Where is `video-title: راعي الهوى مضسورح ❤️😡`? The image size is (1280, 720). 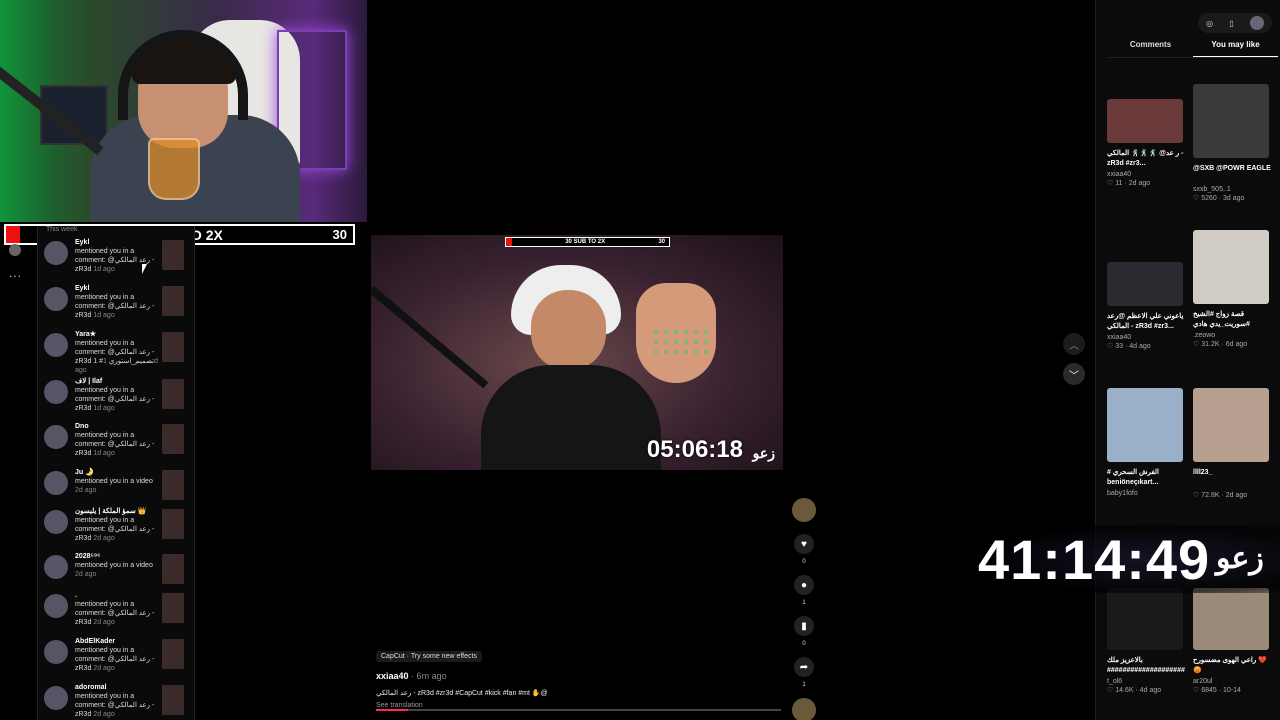 video-title: راعي الهوى مضسورح ❤️😡 is located at coordinates (1232, 667).